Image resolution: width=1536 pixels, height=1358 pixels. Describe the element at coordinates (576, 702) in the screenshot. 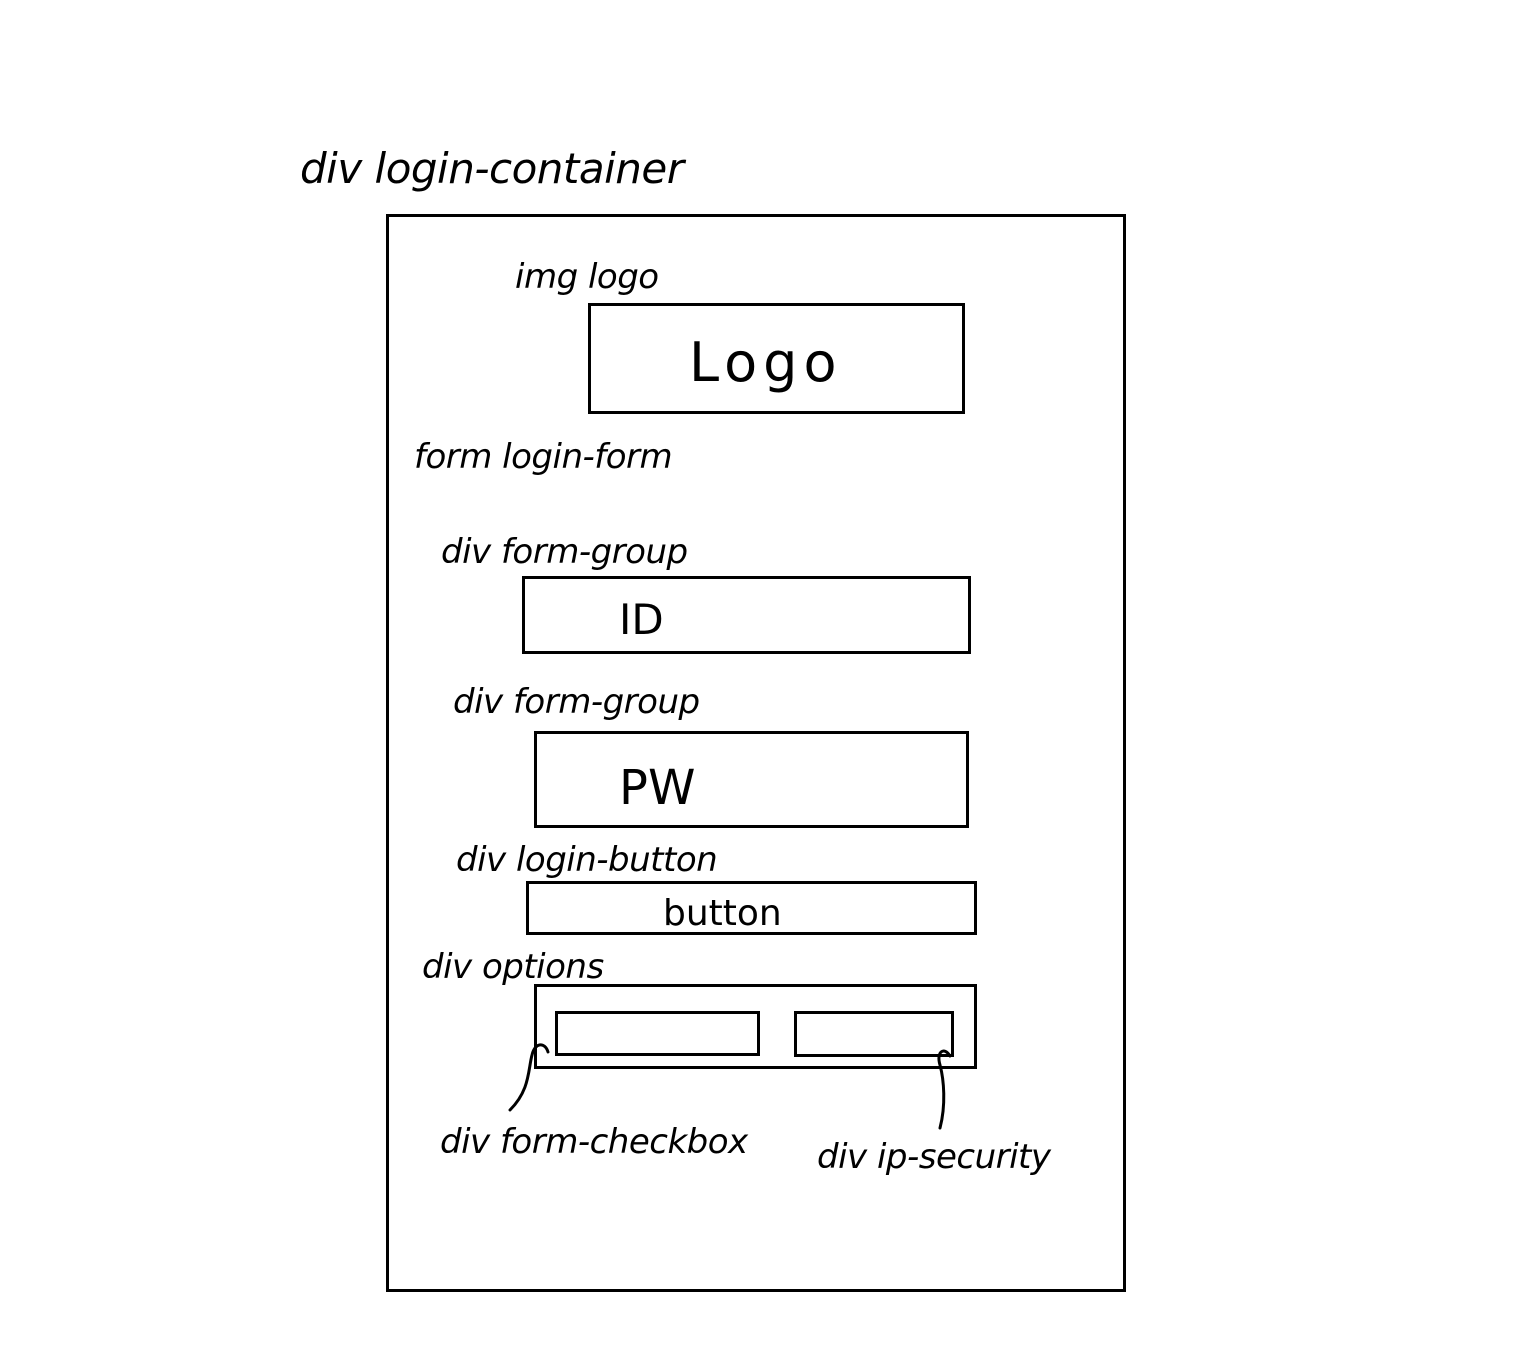

I see `form-group-2-label: div form-group` at that location.